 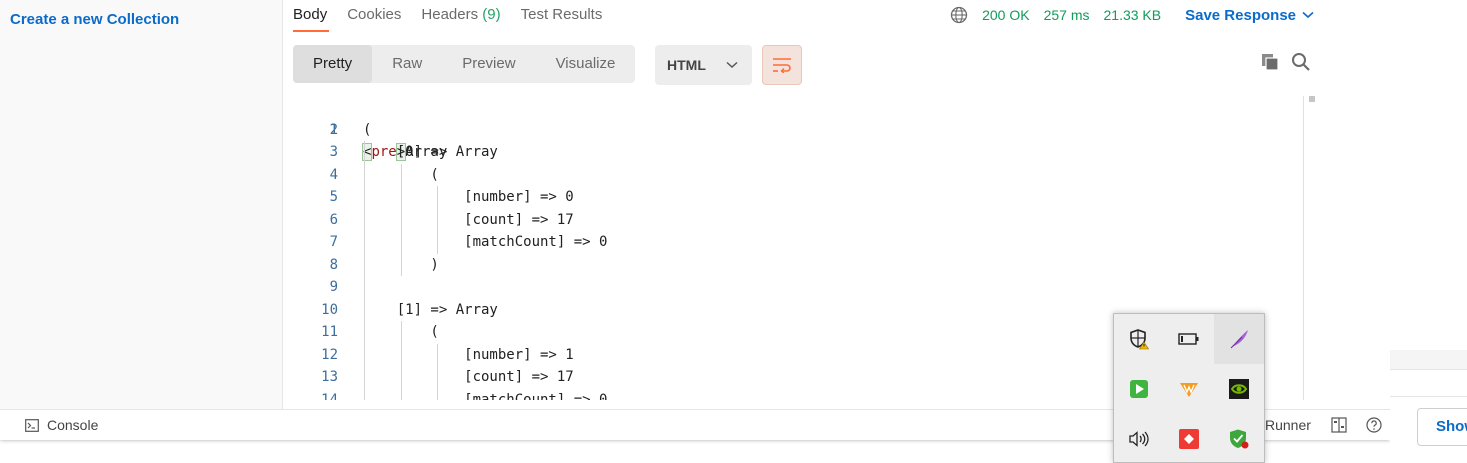 I want to click on line-number: 2, so click(x=333, y=129).